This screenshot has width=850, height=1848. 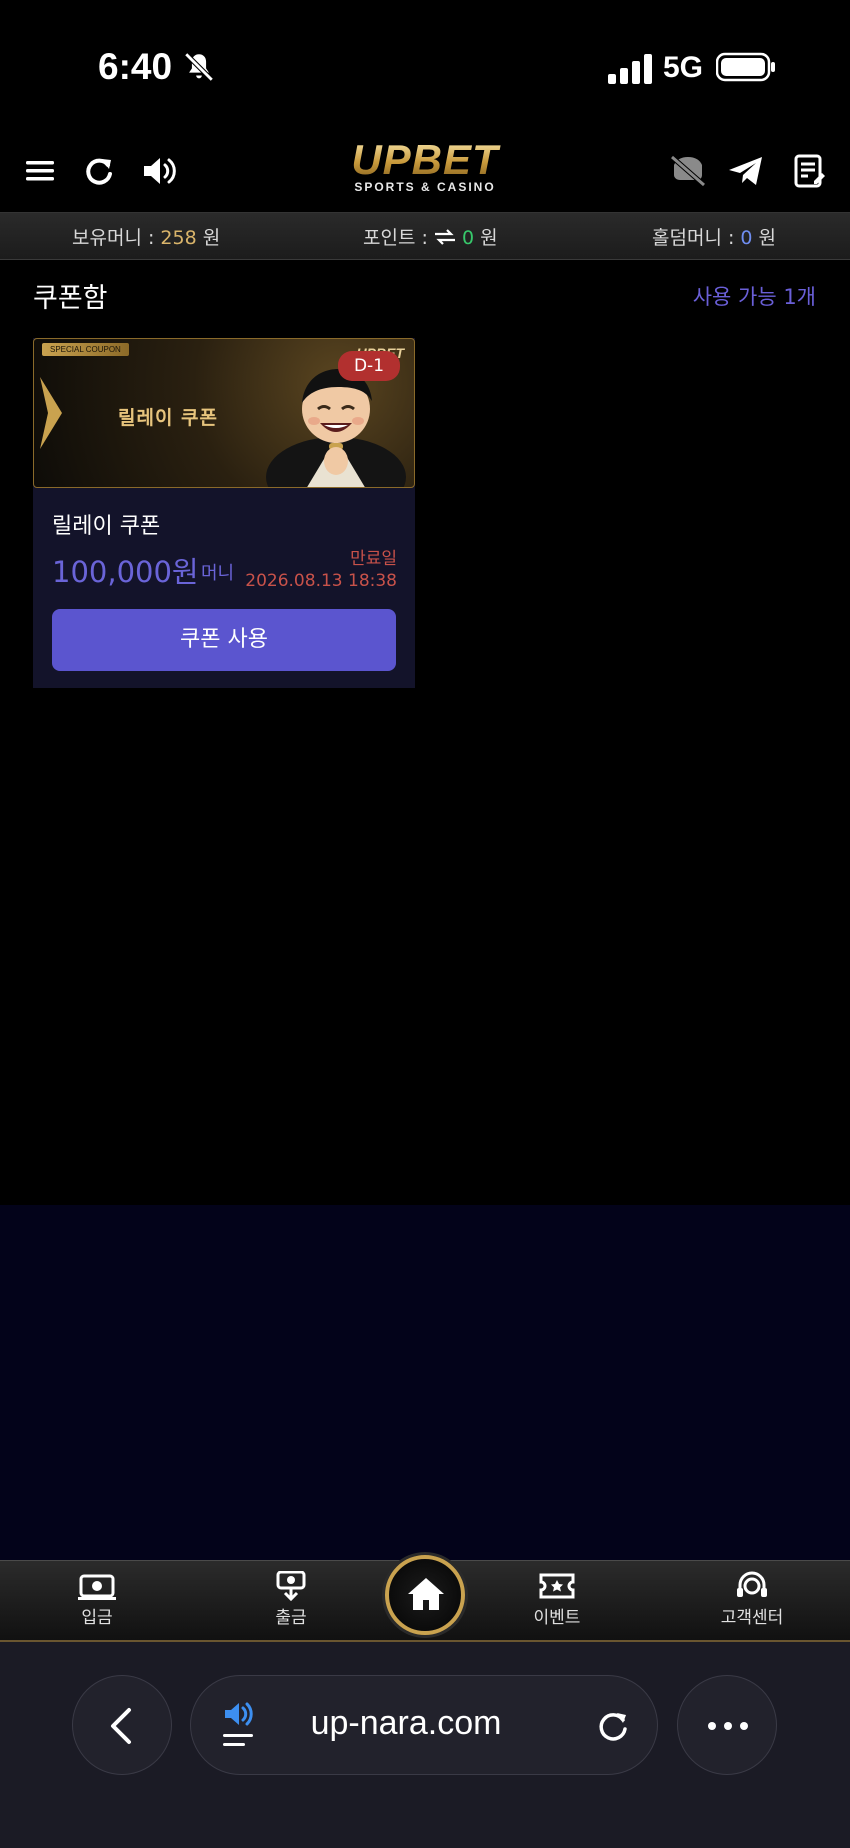 I want to click on browser-back-button, so click(x=122, y=1725).